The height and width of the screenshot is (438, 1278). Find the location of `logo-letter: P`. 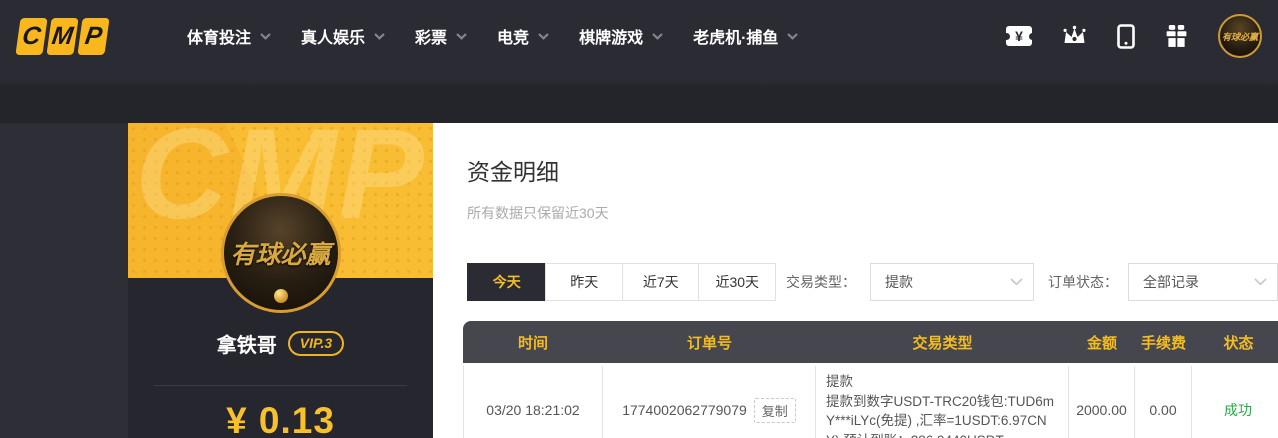

logo-letter: P is located at coordinates (93, 35).